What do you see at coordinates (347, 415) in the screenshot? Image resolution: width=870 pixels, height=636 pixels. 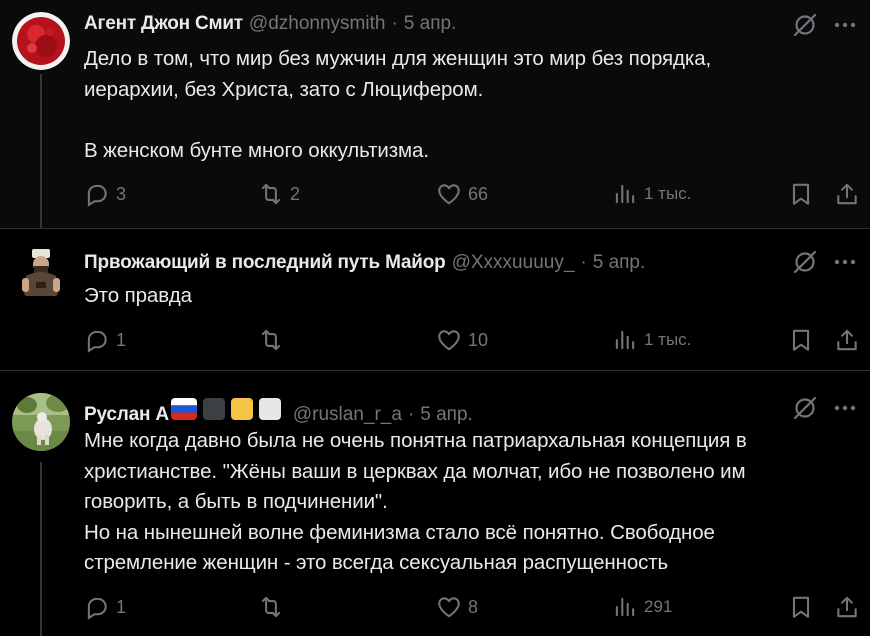 I see `author-handle: @ruslan_r_a` at bounding box center [347, 415].